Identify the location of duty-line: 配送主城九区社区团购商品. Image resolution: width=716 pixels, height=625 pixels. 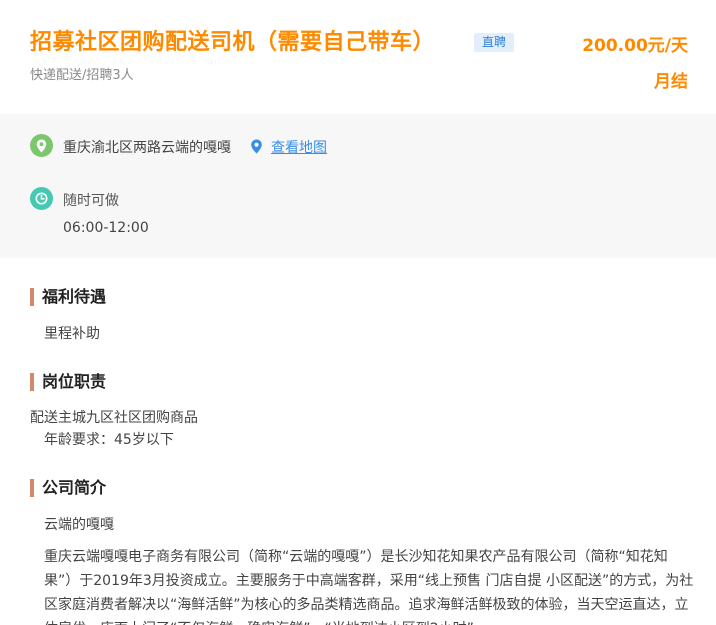
(114, 418).